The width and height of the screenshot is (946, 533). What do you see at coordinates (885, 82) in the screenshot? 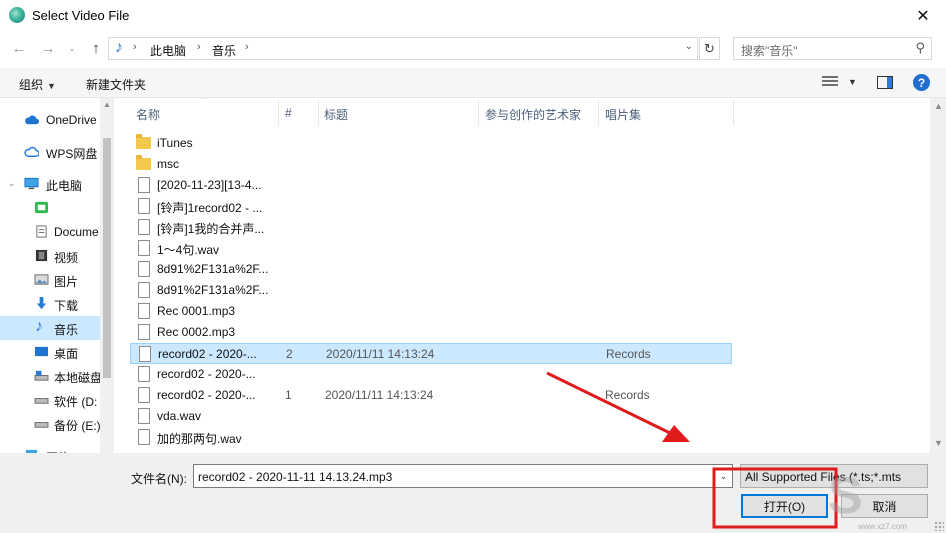
I see `preview-pane-icon` at bounding box center [885, 82].